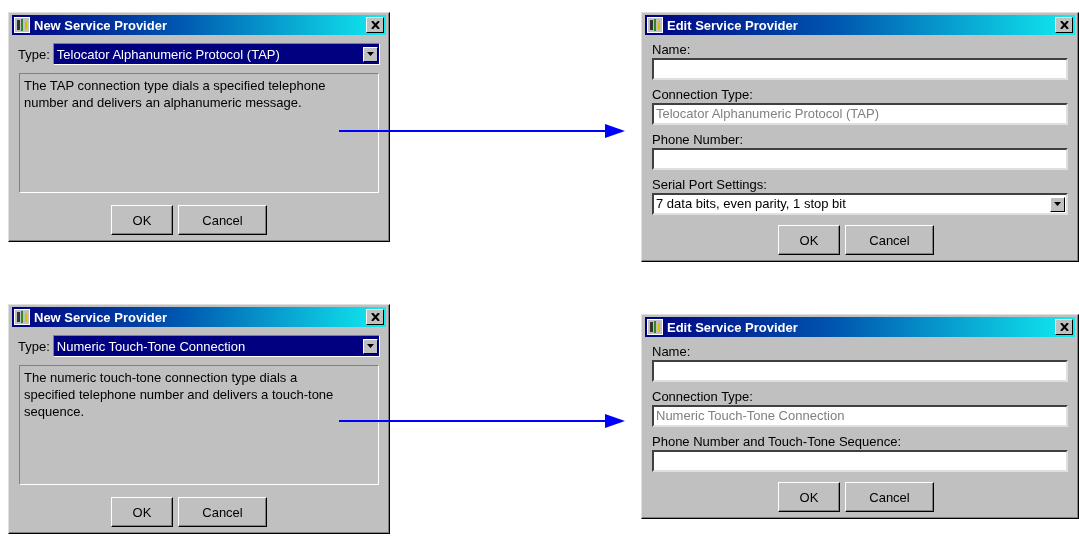 This screenshot has height=551, width=1079. What do you see at coordinates (710, 184) in the screenshot?
I see `field-label: Serial Port Settings:` at bounding box center [710, 184].